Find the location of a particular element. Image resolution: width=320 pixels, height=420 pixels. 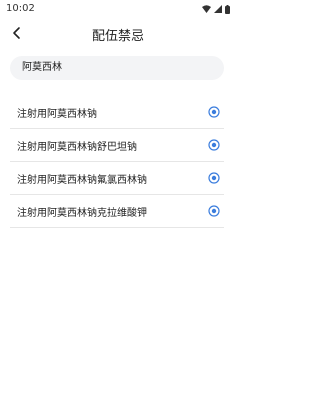

list-item: 注射用阿莫西林钠舒巴坦钠 is located at coordinates (117, 145).